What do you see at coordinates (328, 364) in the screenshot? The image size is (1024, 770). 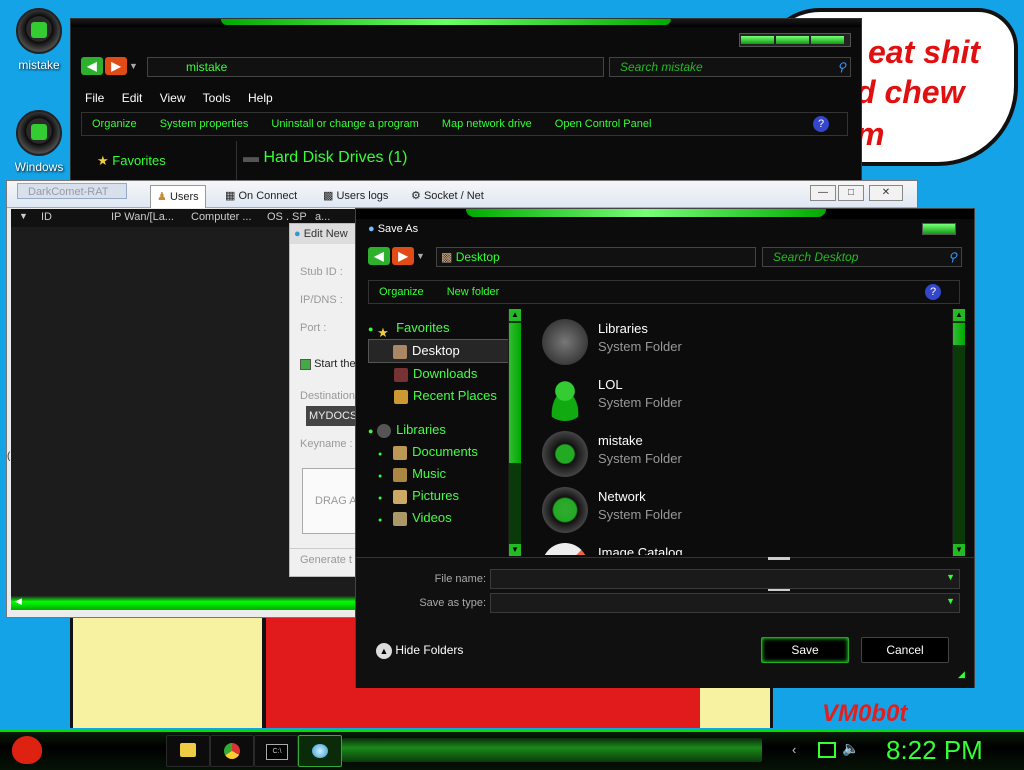 I see `start-checkbox: Start the` at bounding box center [328, 364].